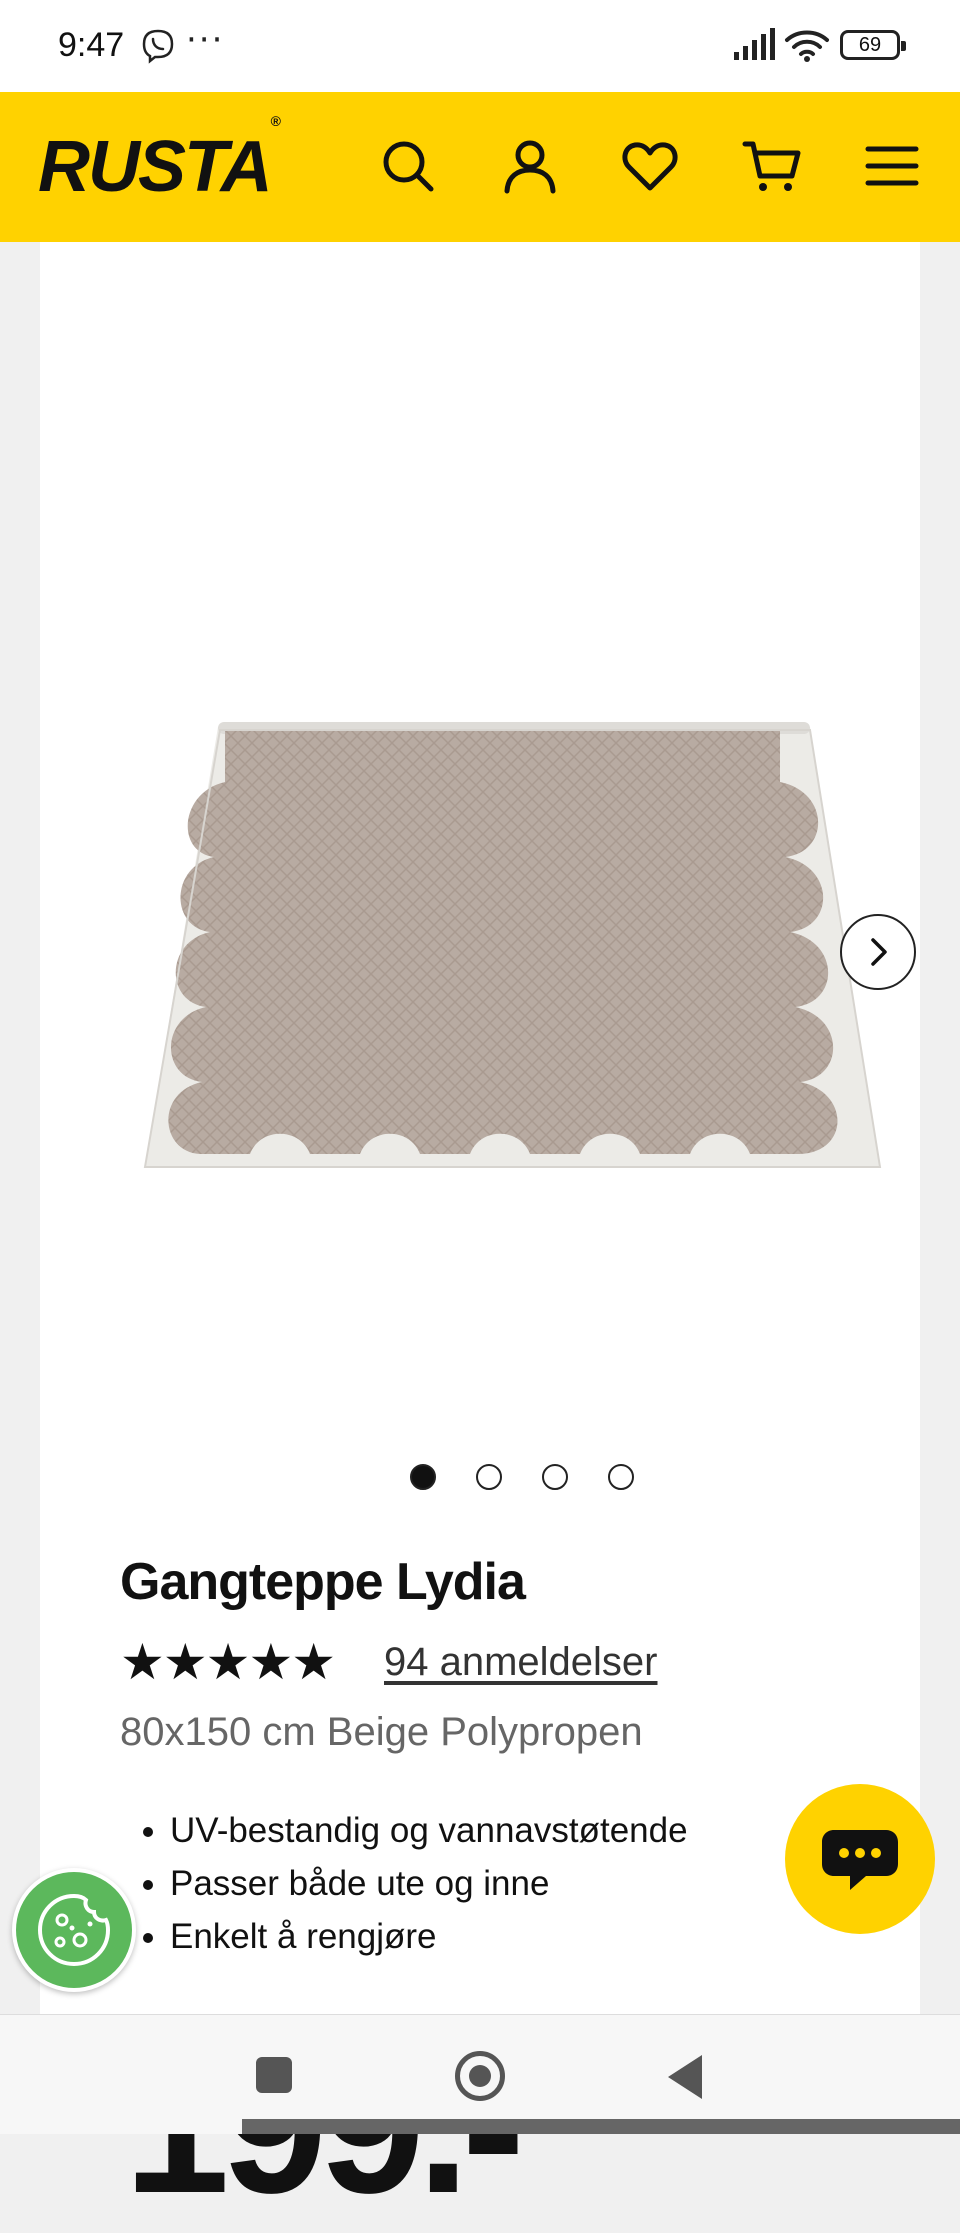  I want to click on search-button, so click(408, 166).